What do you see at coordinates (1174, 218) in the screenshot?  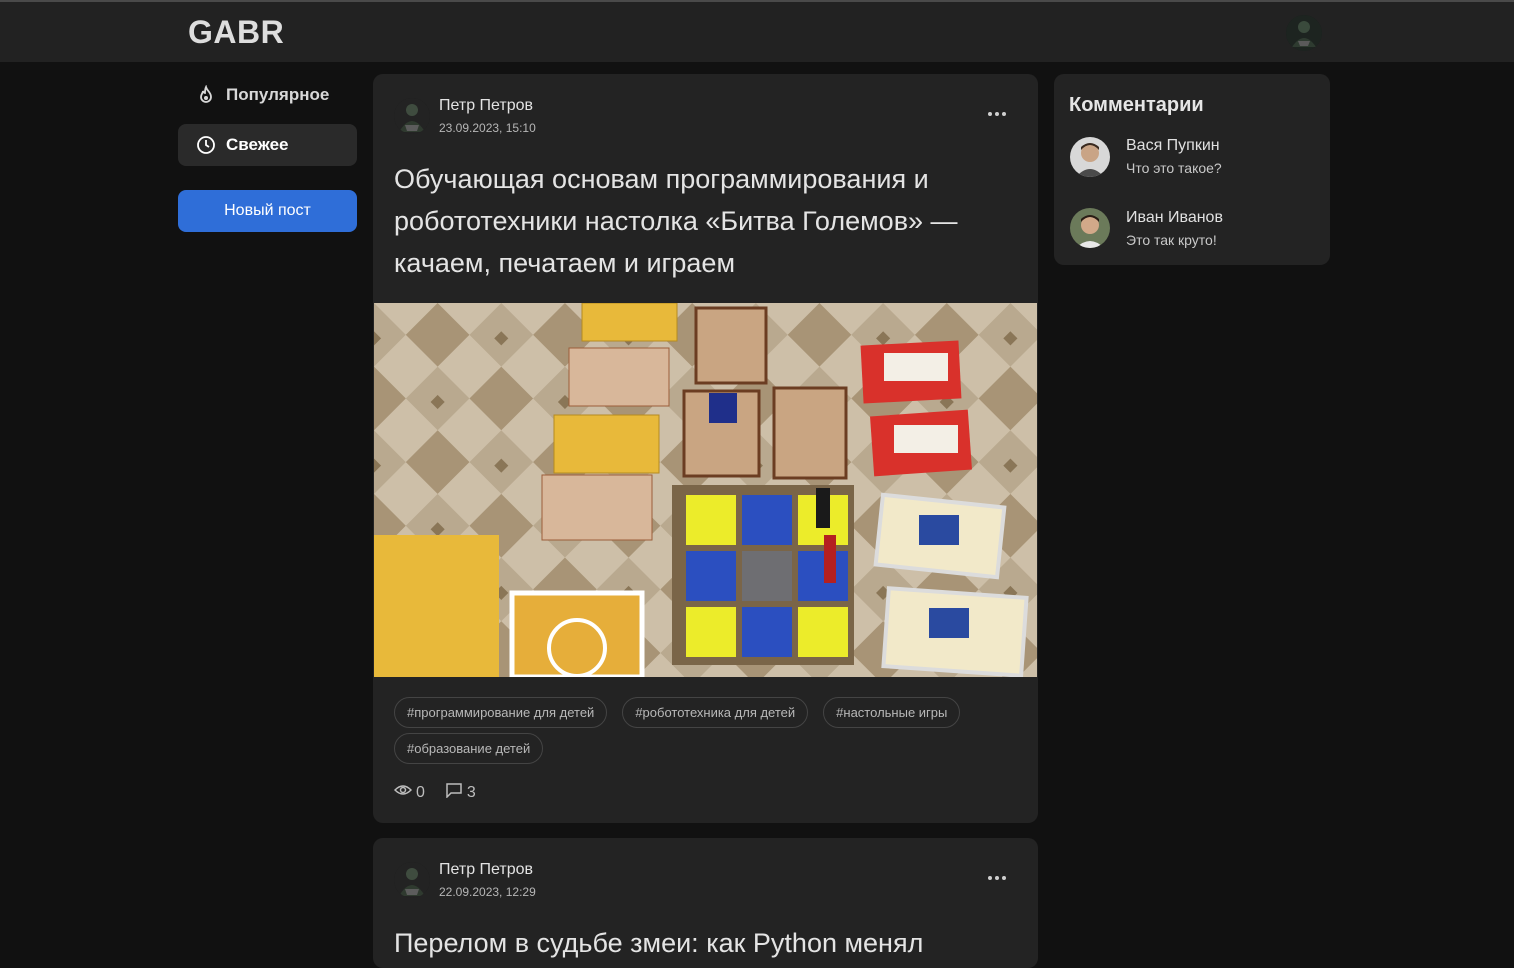 I see `comment-author: Иван Иванов` at bounding box center [1174, 218].